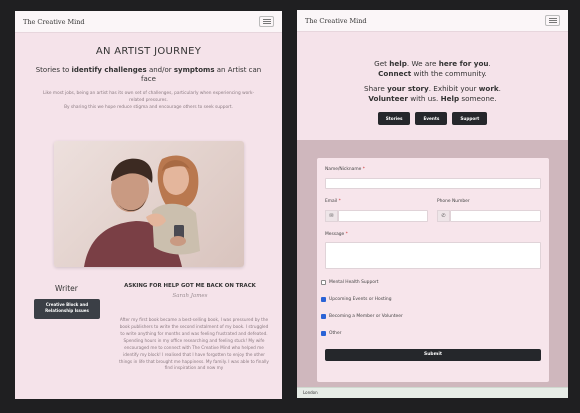 The width and height of the screenshot is (580, 413). I want to click on name-label: Name/Nickname *, so click(345, 169).